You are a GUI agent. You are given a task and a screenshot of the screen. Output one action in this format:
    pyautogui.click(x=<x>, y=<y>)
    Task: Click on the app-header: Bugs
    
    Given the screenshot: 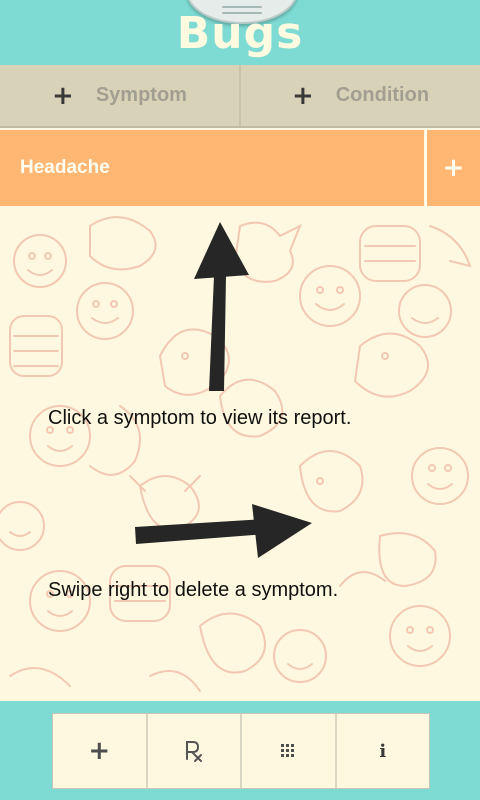 What is the action you would take?
    pyautogui.click(x=240, y=32)
    